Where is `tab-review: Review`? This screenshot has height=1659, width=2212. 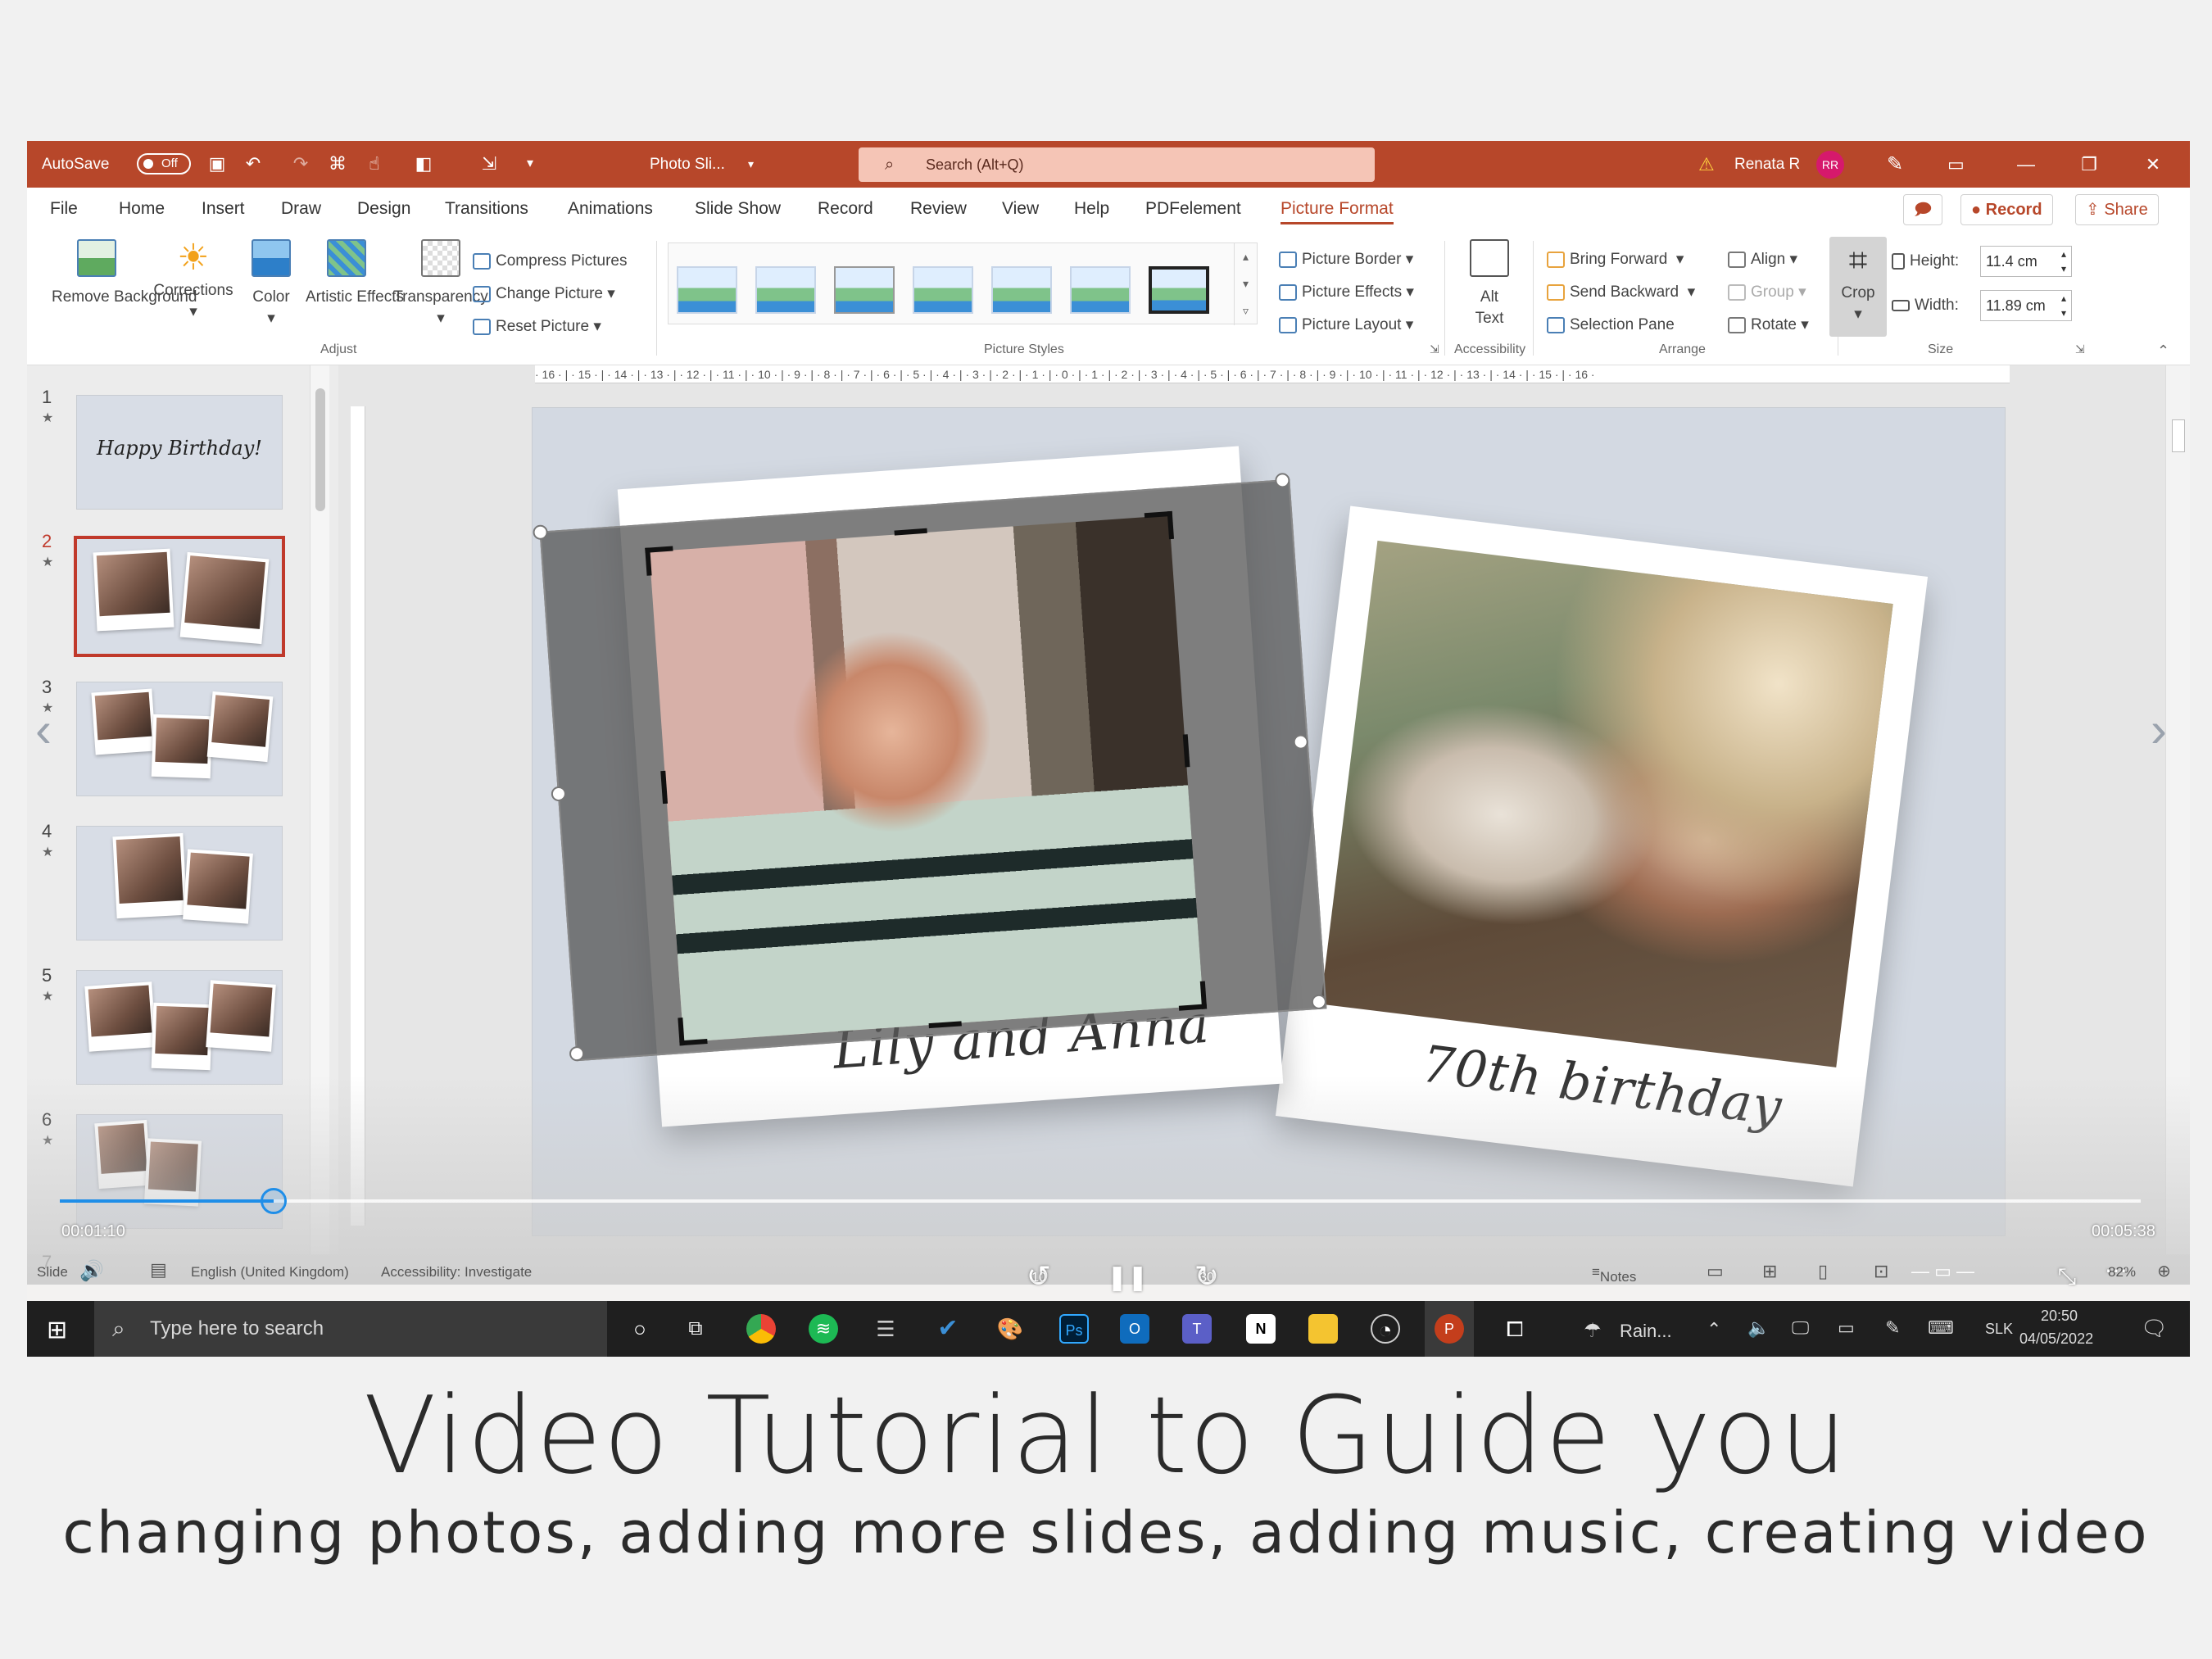 tab-review: Review is located at coordinates (938, 209).